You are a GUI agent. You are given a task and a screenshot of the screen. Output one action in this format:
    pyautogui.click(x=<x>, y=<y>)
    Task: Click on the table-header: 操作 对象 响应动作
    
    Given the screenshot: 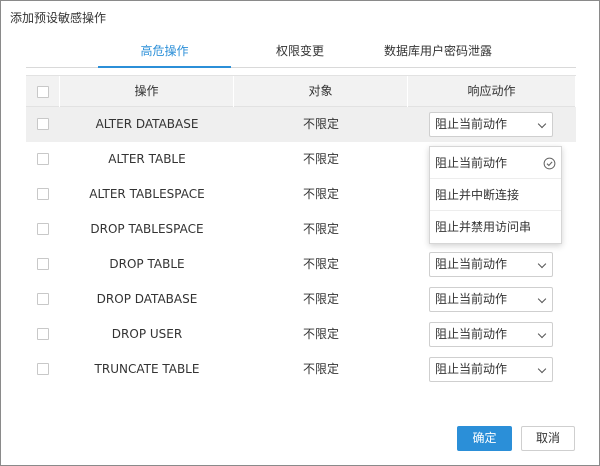 What is the action you would take?
    pyautogui.click(x=301, y=91)
    